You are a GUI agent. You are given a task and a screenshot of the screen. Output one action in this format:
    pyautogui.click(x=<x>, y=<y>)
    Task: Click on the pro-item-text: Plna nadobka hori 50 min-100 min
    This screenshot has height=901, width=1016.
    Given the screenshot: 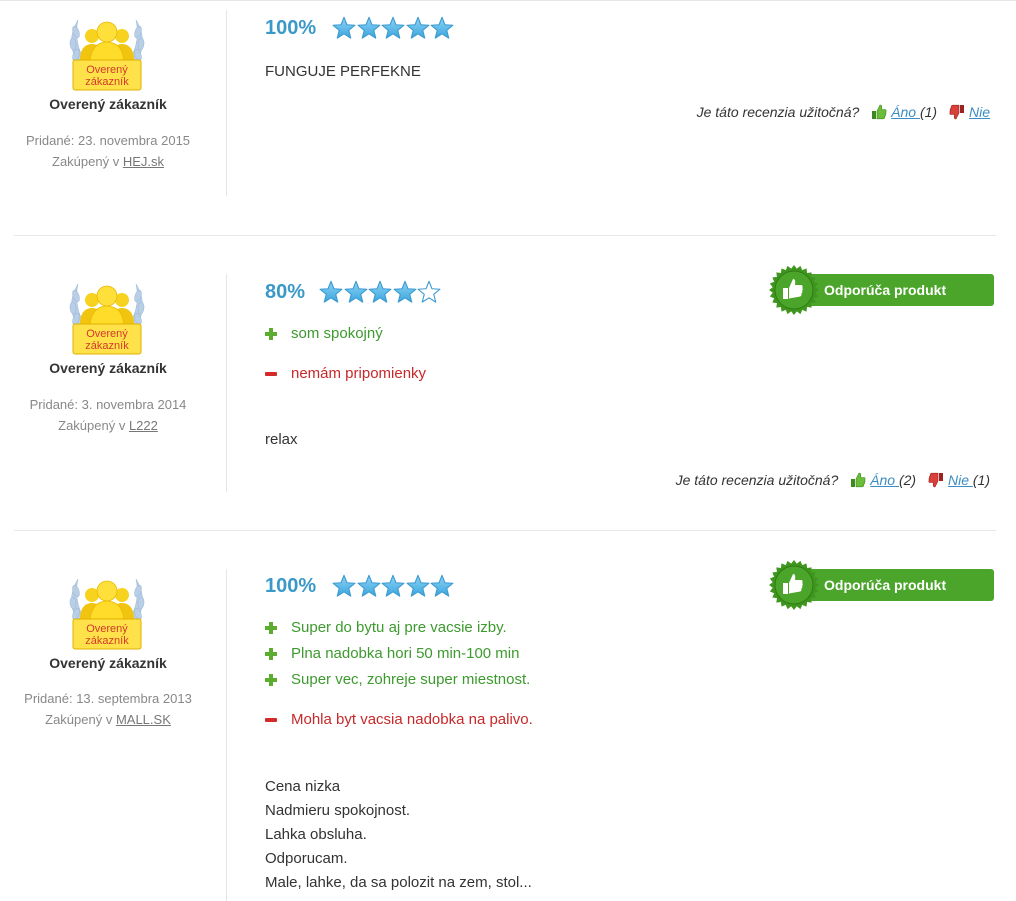 What is the action you would take?
    pyautogui.click(x=405, y=653)
    